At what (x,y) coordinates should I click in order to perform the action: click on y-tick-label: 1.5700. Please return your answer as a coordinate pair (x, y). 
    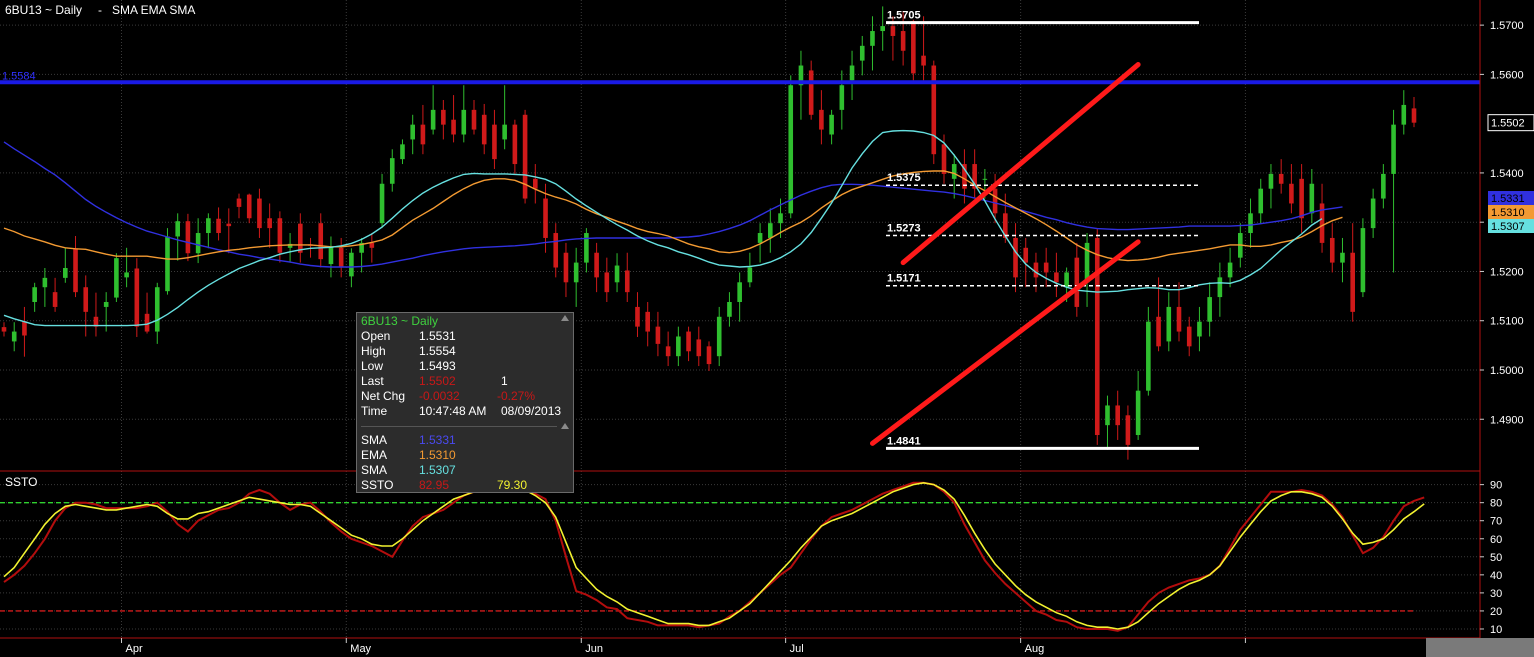
    Looking at the image, I should click on (1507, 26).